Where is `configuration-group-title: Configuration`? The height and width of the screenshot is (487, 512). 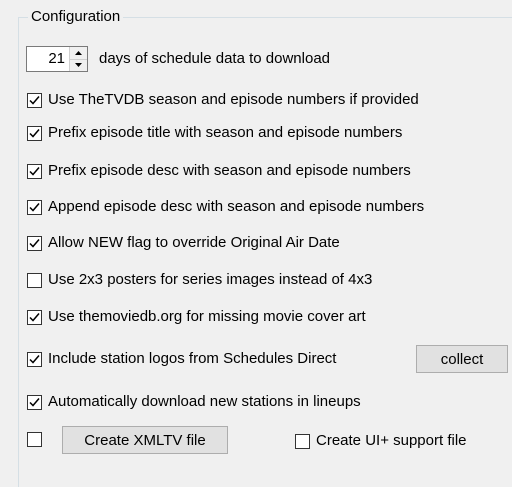
configuration-group-title: Configuration is located at coordinates (76, 17).